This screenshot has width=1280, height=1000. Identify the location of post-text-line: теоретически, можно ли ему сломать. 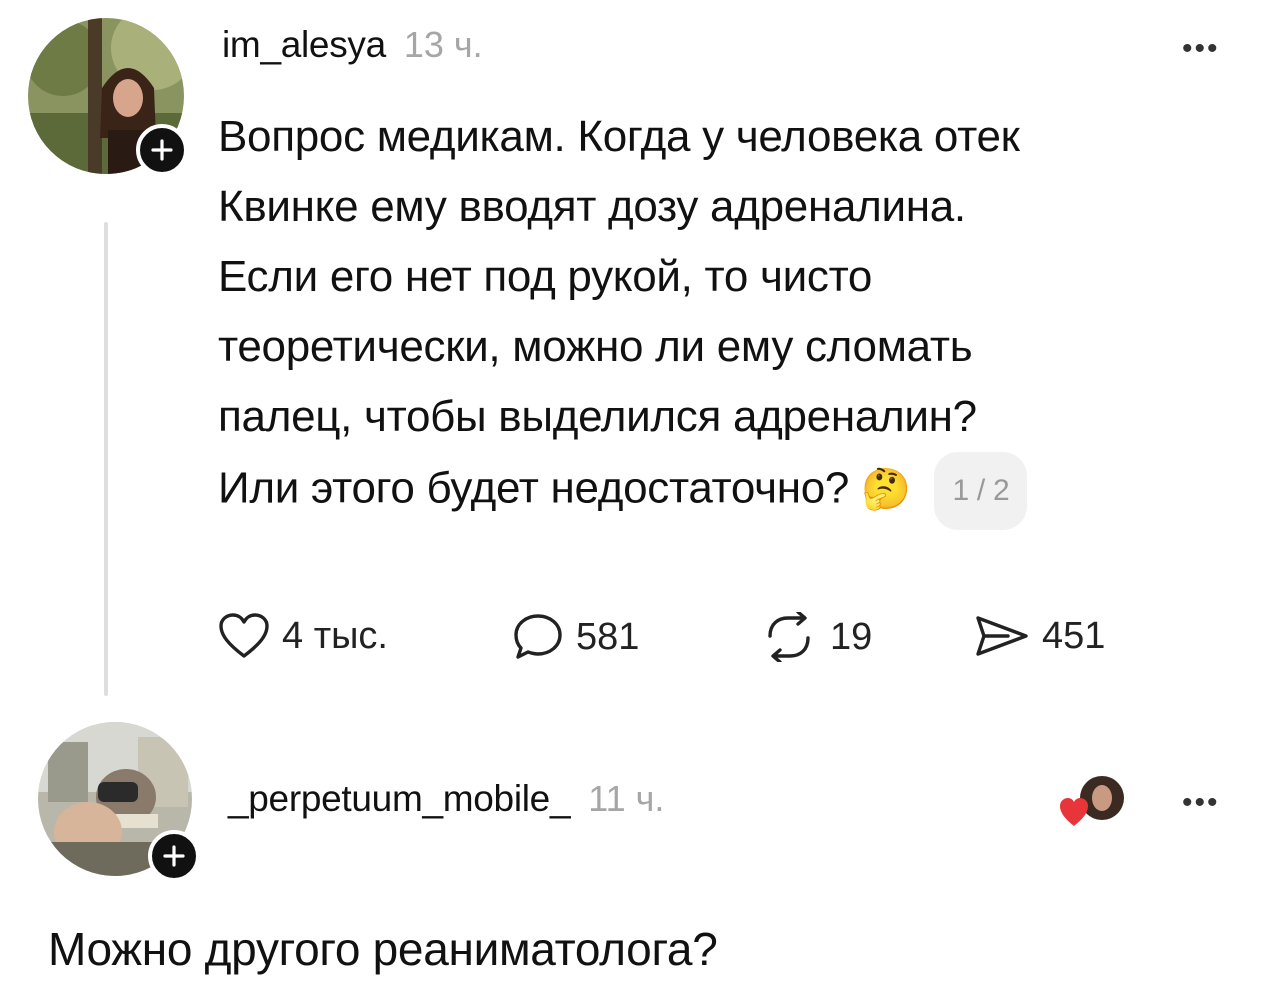
(595, 346).